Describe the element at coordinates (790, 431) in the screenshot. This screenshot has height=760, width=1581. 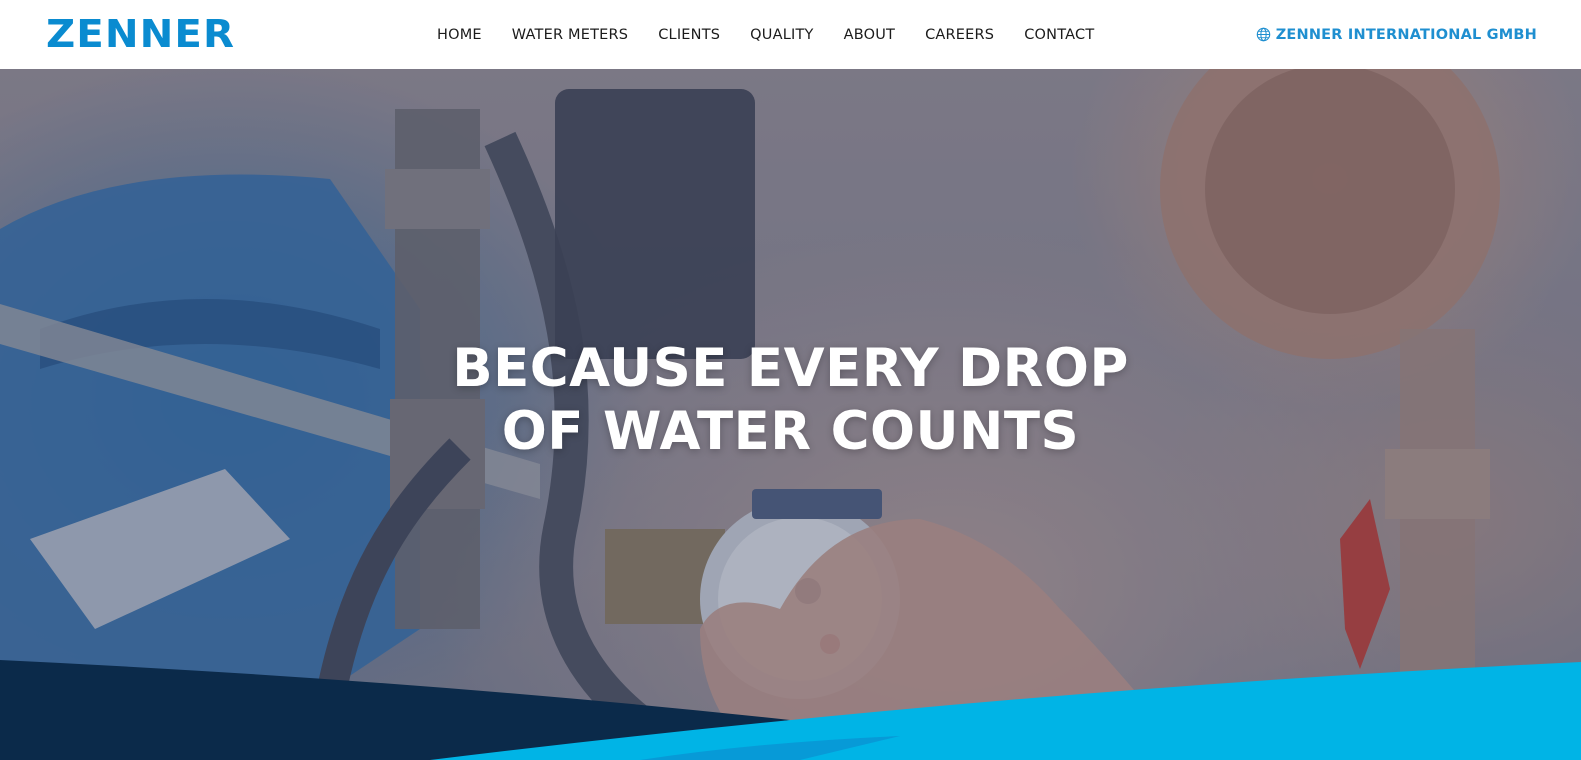
I see `hero-title-line-2: OF WATER COUNTS` at that location.